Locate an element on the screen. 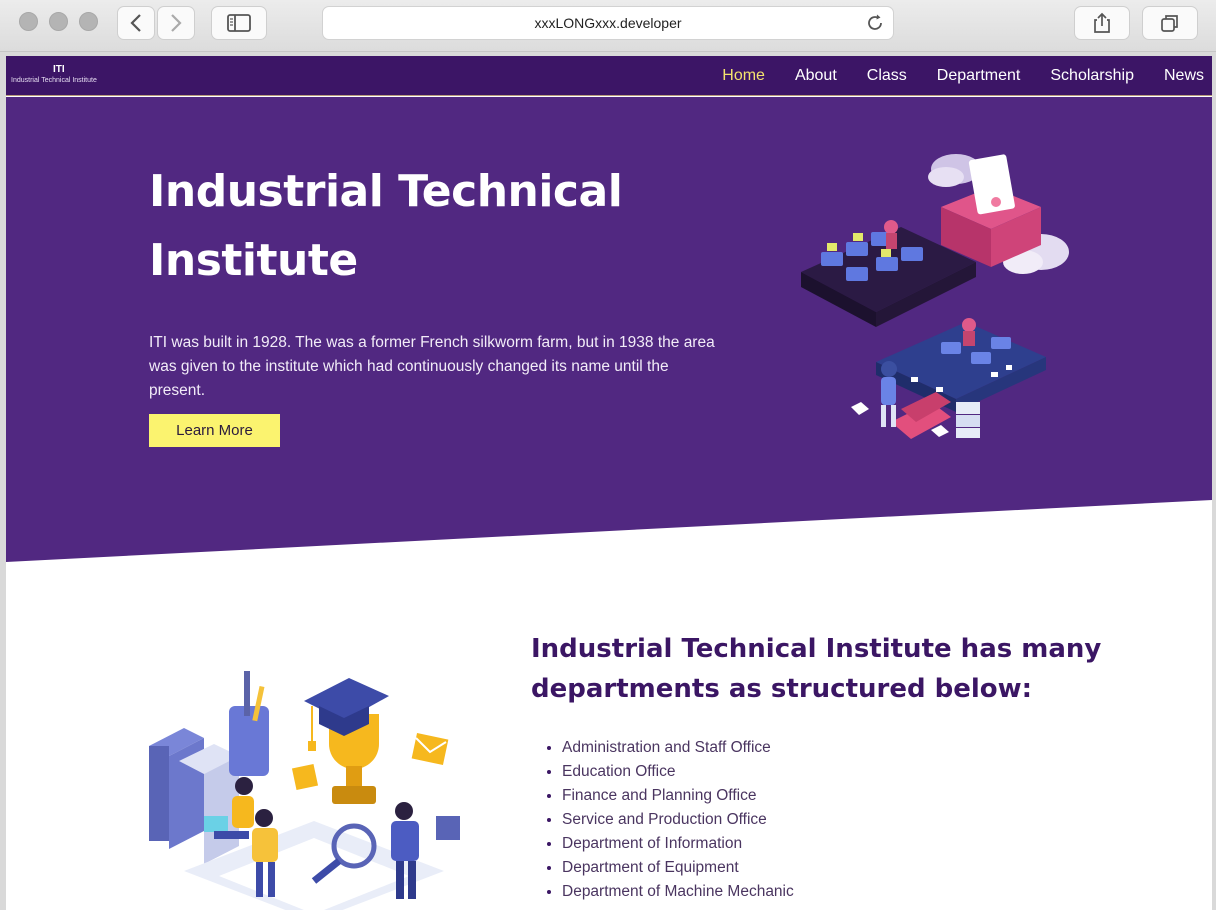 This screenshot has height=910, width=1216. list-item: Service and Production Office is located at coordinates (678, 820).